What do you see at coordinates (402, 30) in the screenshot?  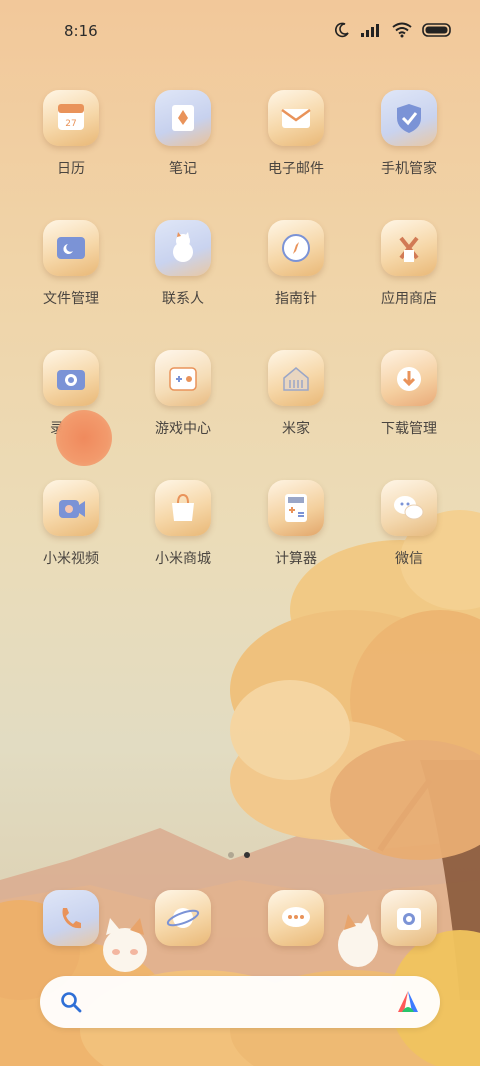 I see `wifi-icon` at bounding box center [402, 30].